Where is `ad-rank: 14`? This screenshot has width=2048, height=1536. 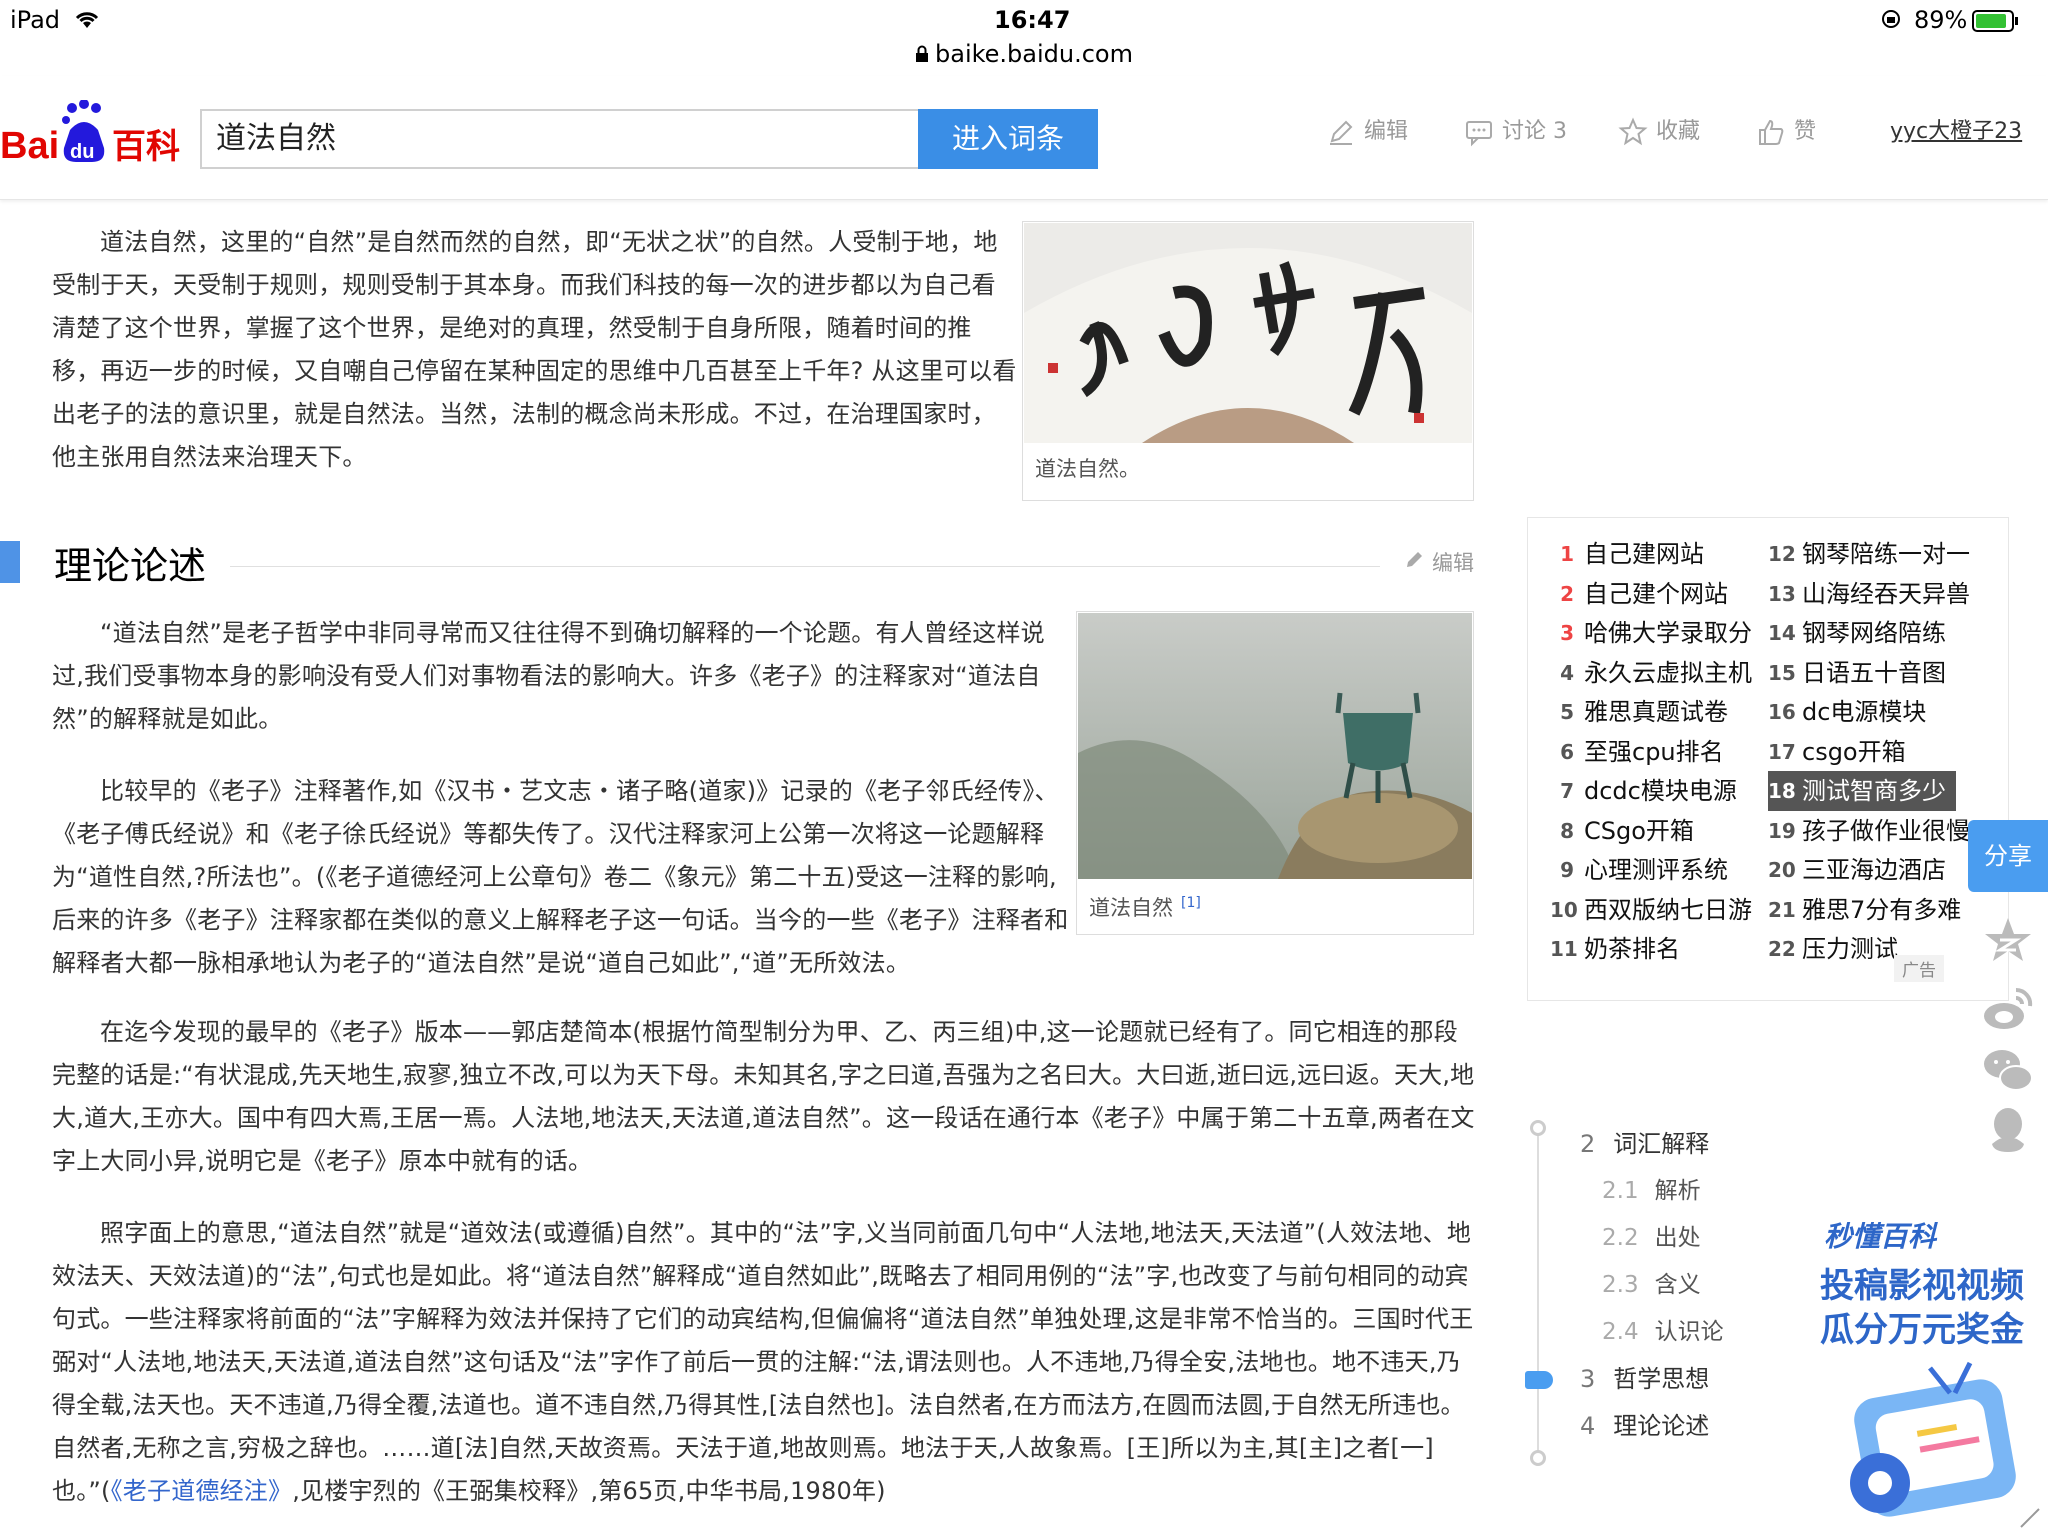
ad-rank: 14 is located at coordinates (1782, 633).